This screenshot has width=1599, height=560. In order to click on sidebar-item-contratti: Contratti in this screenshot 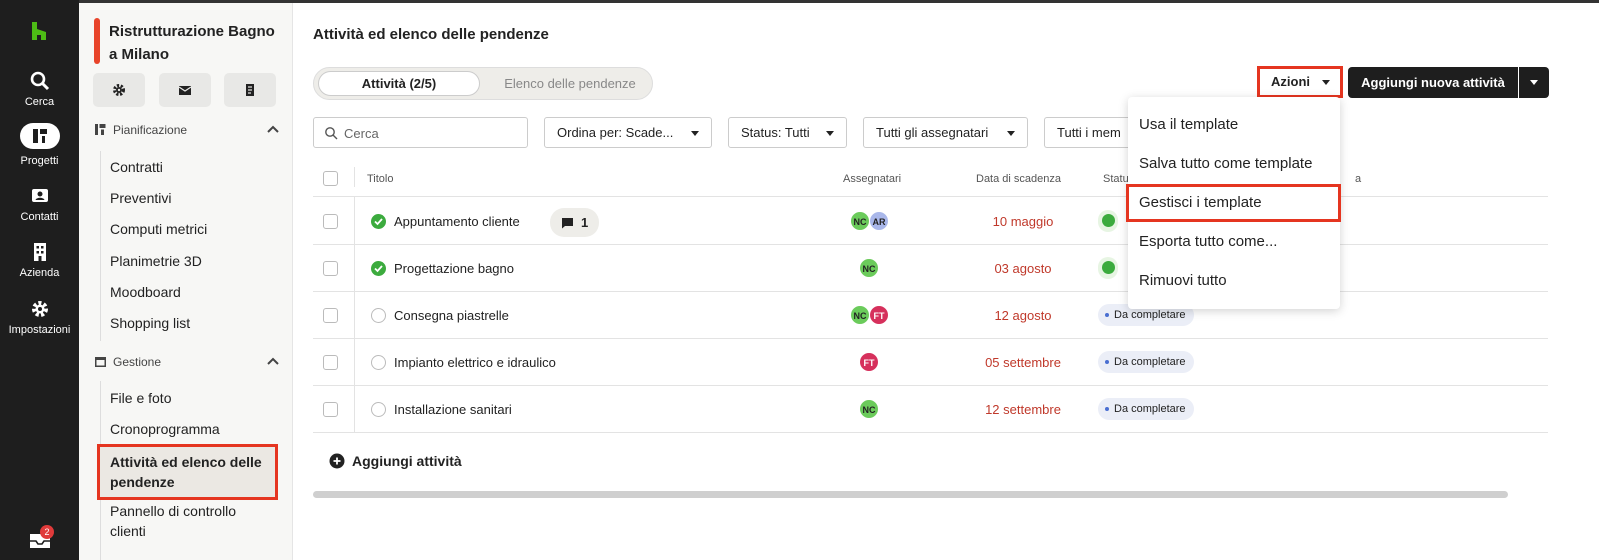, I will do `click(192, 167)`.